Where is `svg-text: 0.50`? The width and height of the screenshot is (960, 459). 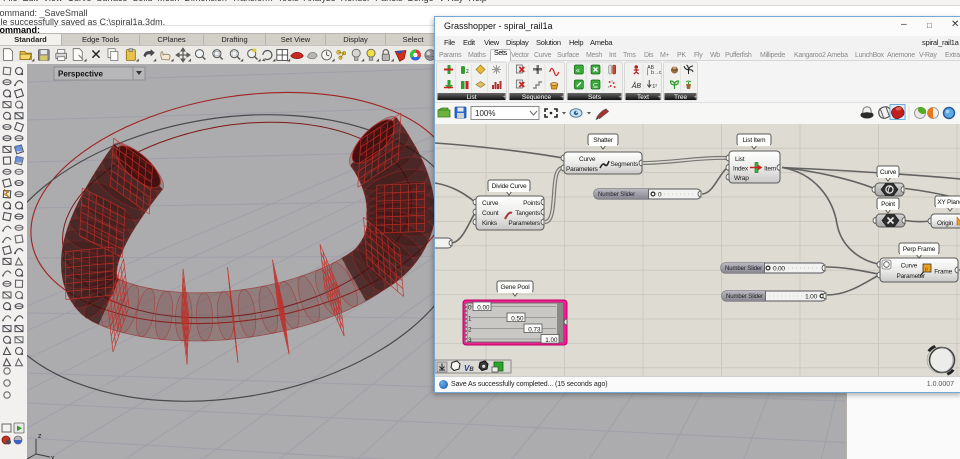
svg-text: 0.50 is located at coordinates (517, 318).